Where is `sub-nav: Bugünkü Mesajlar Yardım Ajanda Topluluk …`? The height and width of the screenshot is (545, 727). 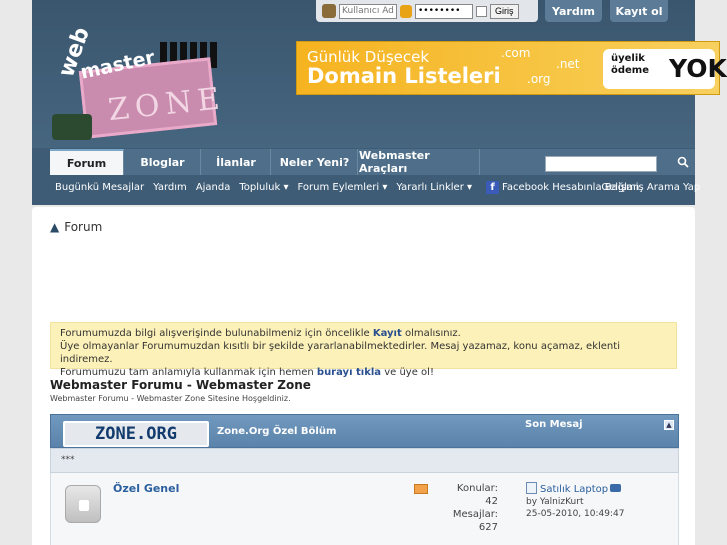 sub-nav: Bugünkü Mesajlar Yardım Ajanda Topluluk … is located at coordinates (375, 187).